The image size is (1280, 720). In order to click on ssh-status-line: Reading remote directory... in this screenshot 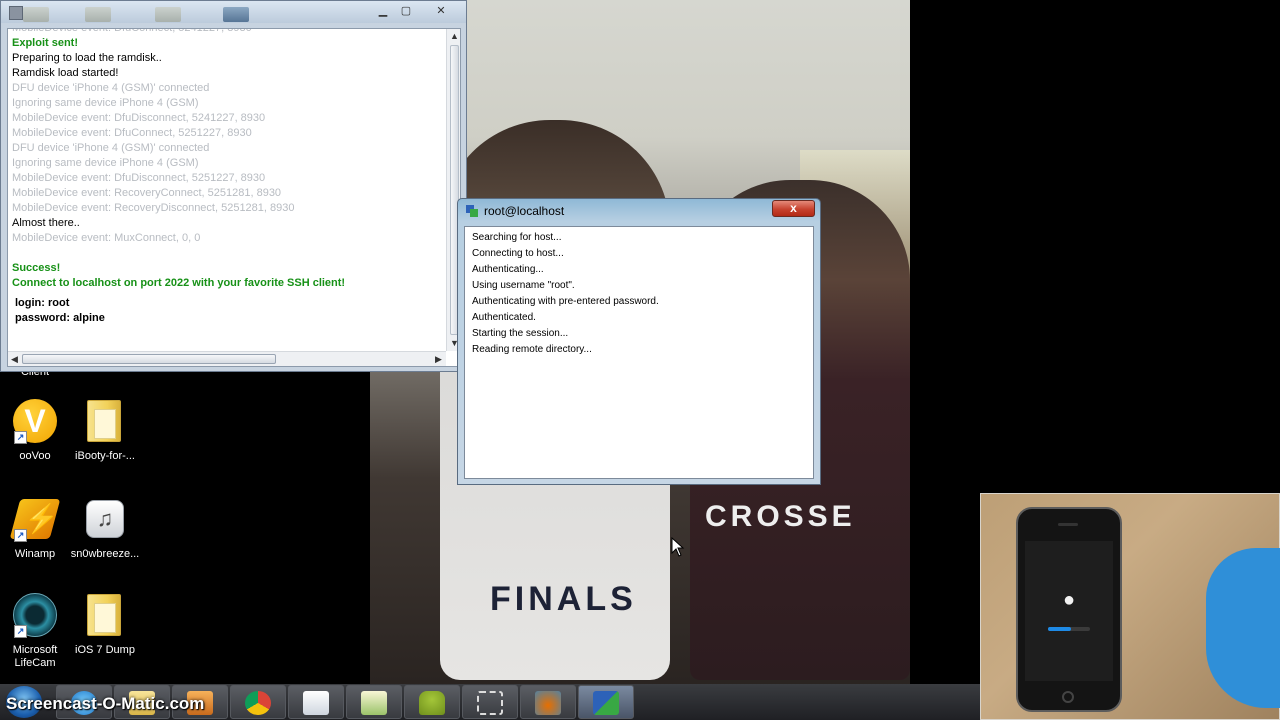, I will do `click(532, 349)`.